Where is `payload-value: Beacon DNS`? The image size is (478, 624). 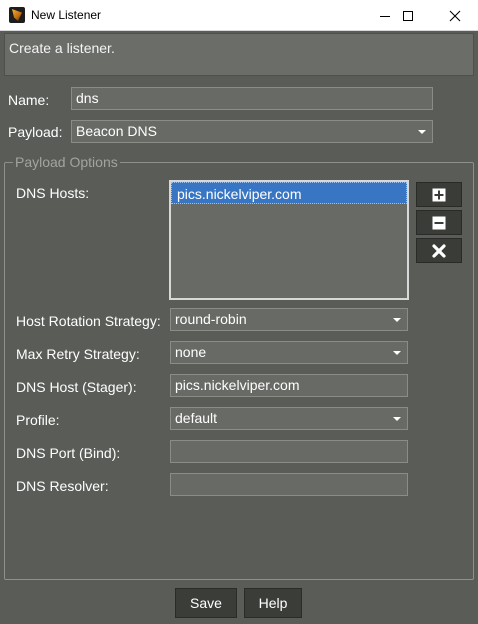 payload-value: Beacon DNS is located at coordinates (116, 131).